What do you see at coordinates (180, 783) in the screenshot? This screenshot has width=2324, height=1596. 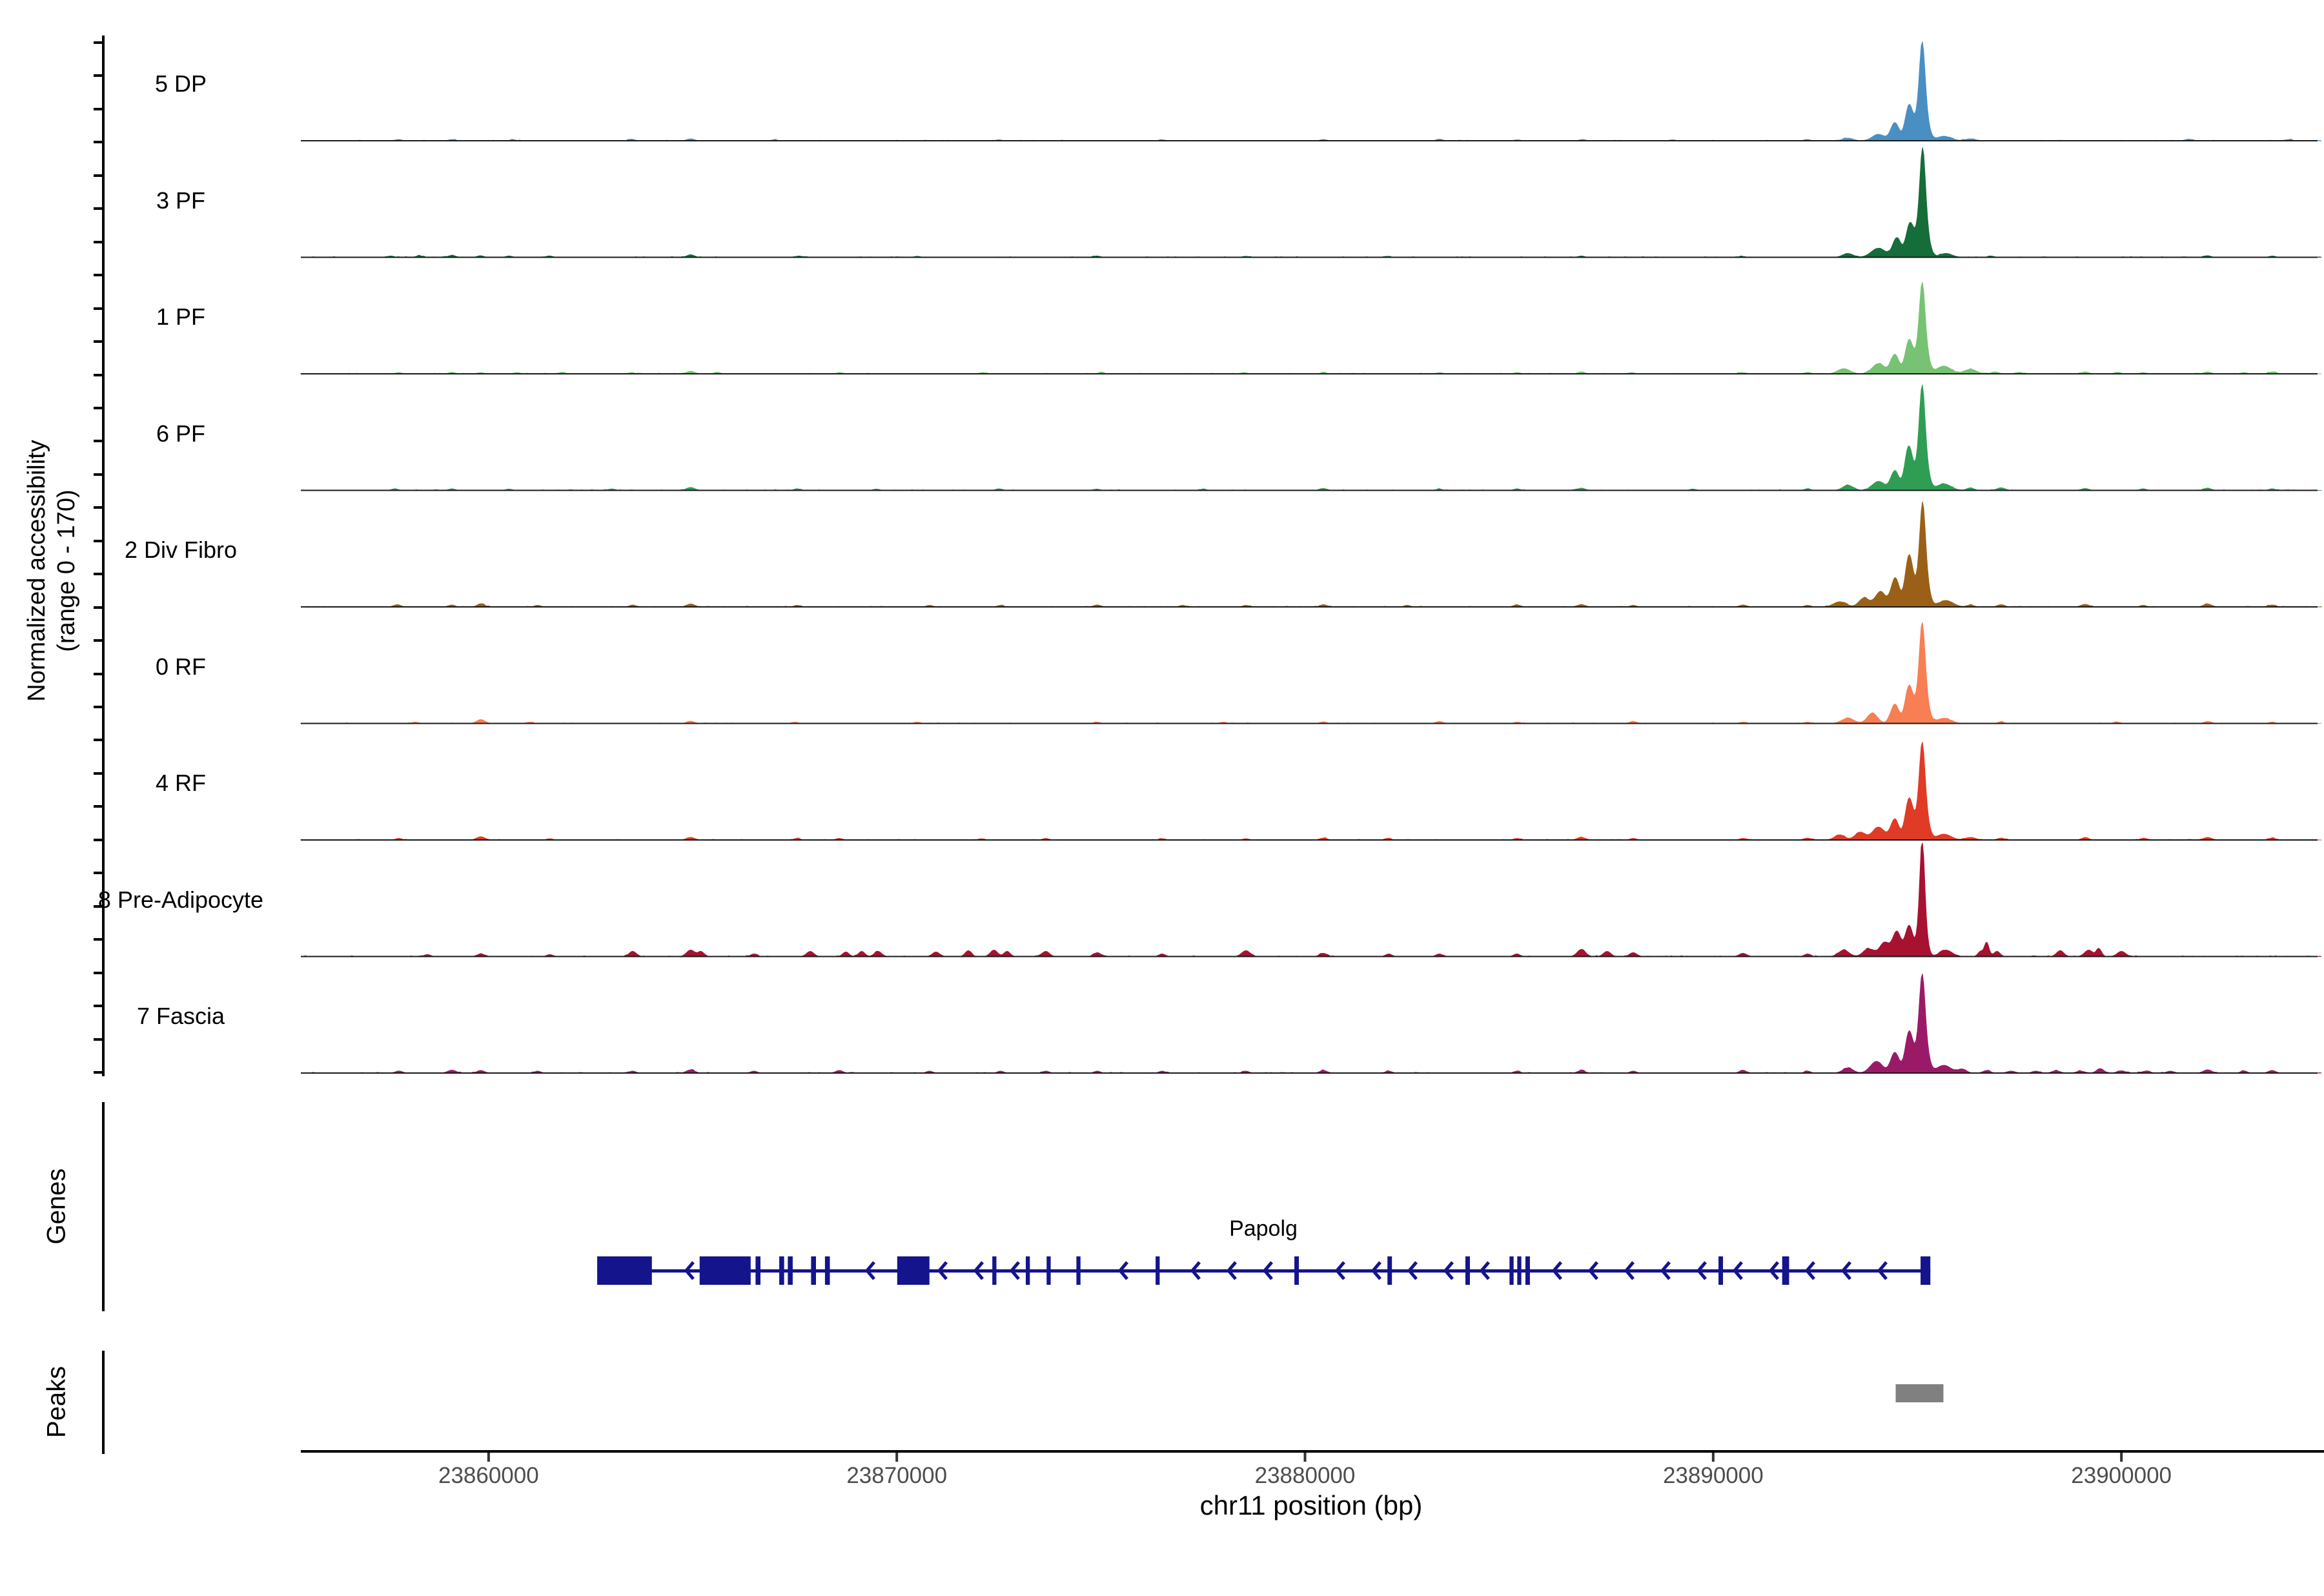 I see `track-label-4-rf: 4 RF` at bounding box center [180, 783].